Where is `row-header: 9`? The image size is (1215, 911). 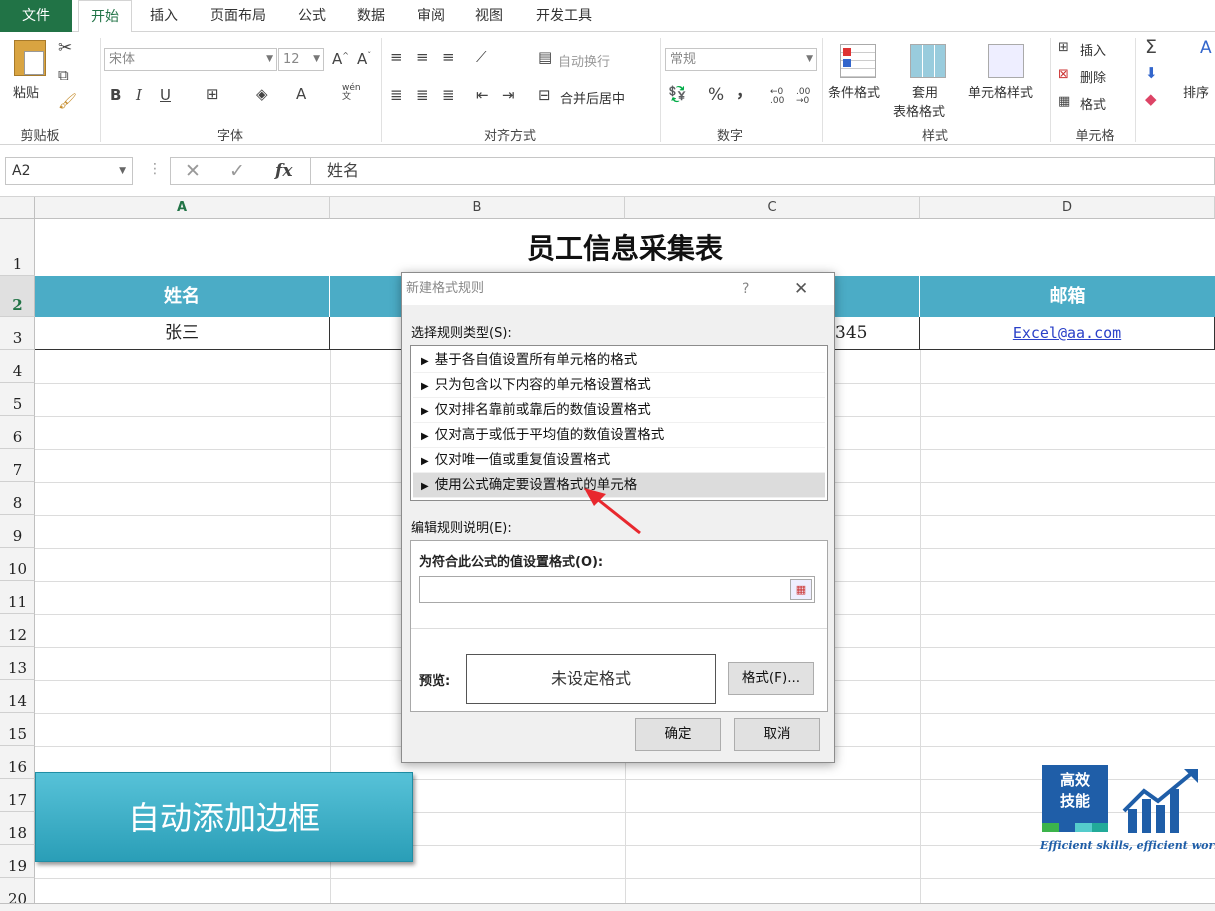 row-header: 9 is located at coordinates (17, 531).